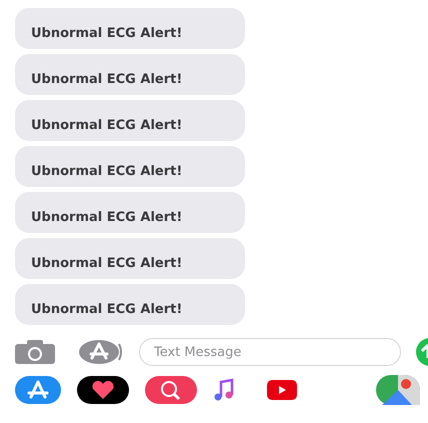 This screenshot has height=423, width=428. I want to click on music-icon, so click(224, 390).